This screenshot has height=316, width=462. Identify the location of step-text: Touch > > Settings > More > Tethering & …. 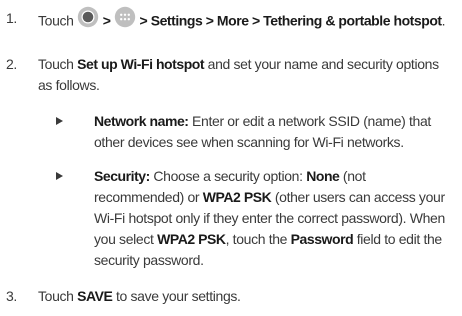
(247, 21).